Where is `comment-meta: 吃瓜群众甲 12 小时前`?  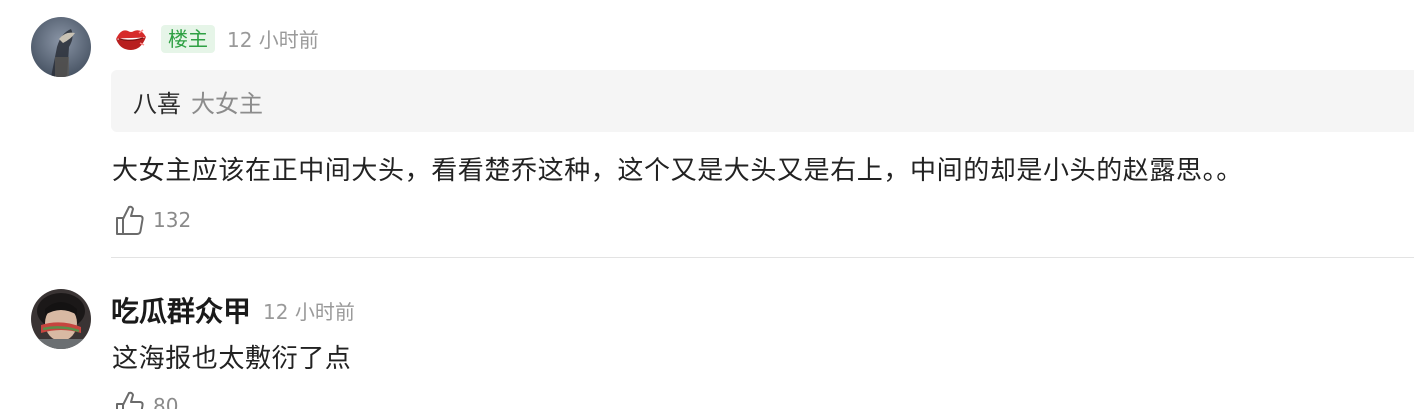 comment-meta: 吃瓜群众甲 12 小时前 is located at coordinates (233, 310).